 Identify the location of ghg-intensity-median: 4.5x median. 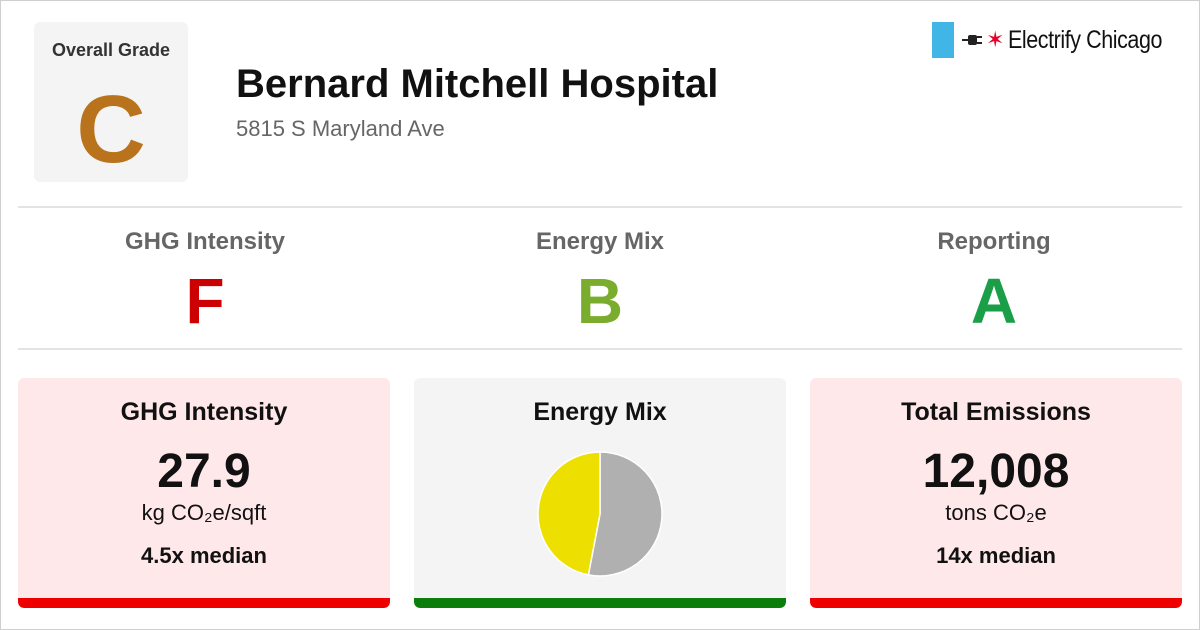
(204, 555).